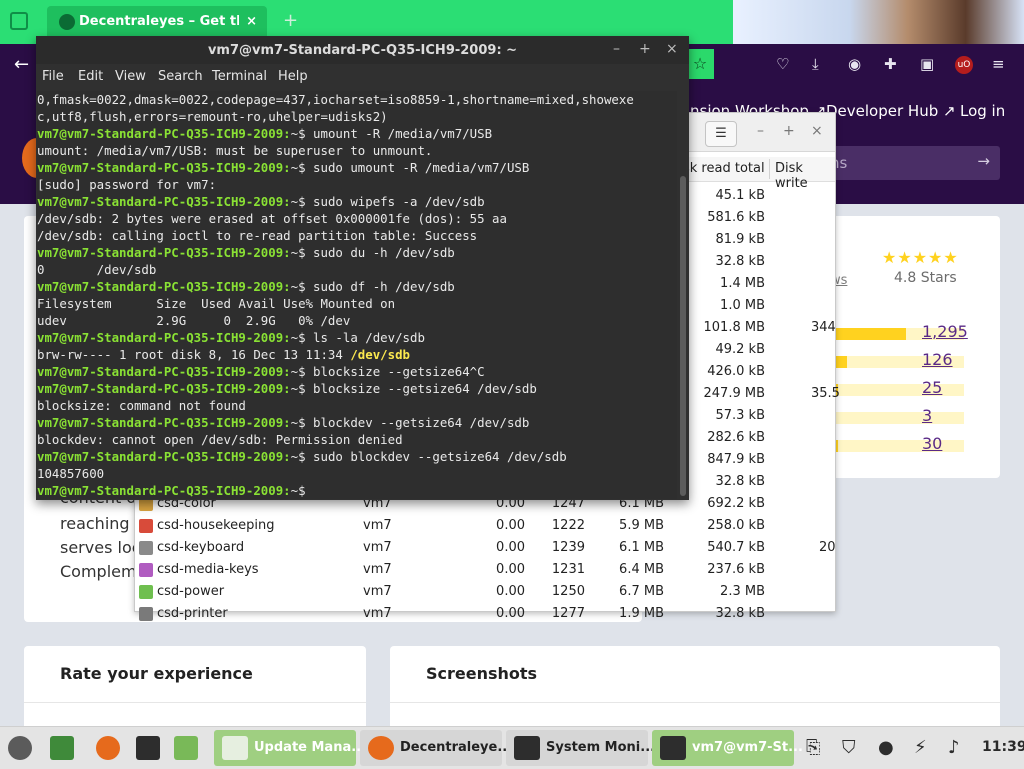  Describe the element at coordinates (813, 747) in the screenshot. I see `clipboard-icon: ⎘` at that location.